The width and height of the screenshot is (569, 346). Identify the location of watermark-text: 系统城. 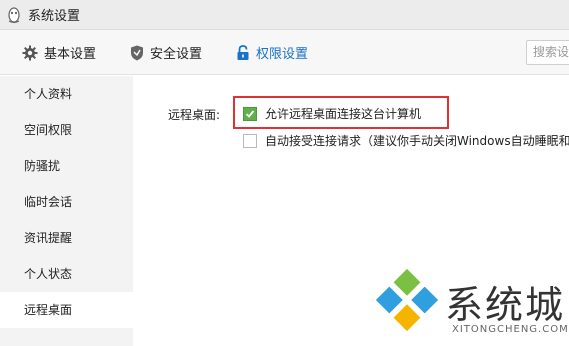
(505, 305).